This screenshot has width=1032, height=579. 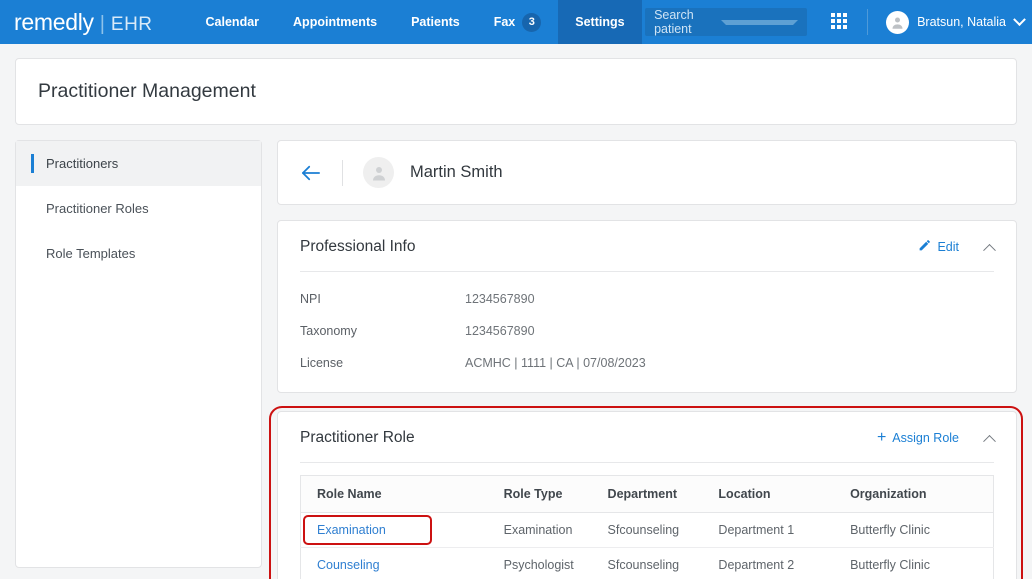 I want to click on column-header-department: Department, so click(x=647, y=494).